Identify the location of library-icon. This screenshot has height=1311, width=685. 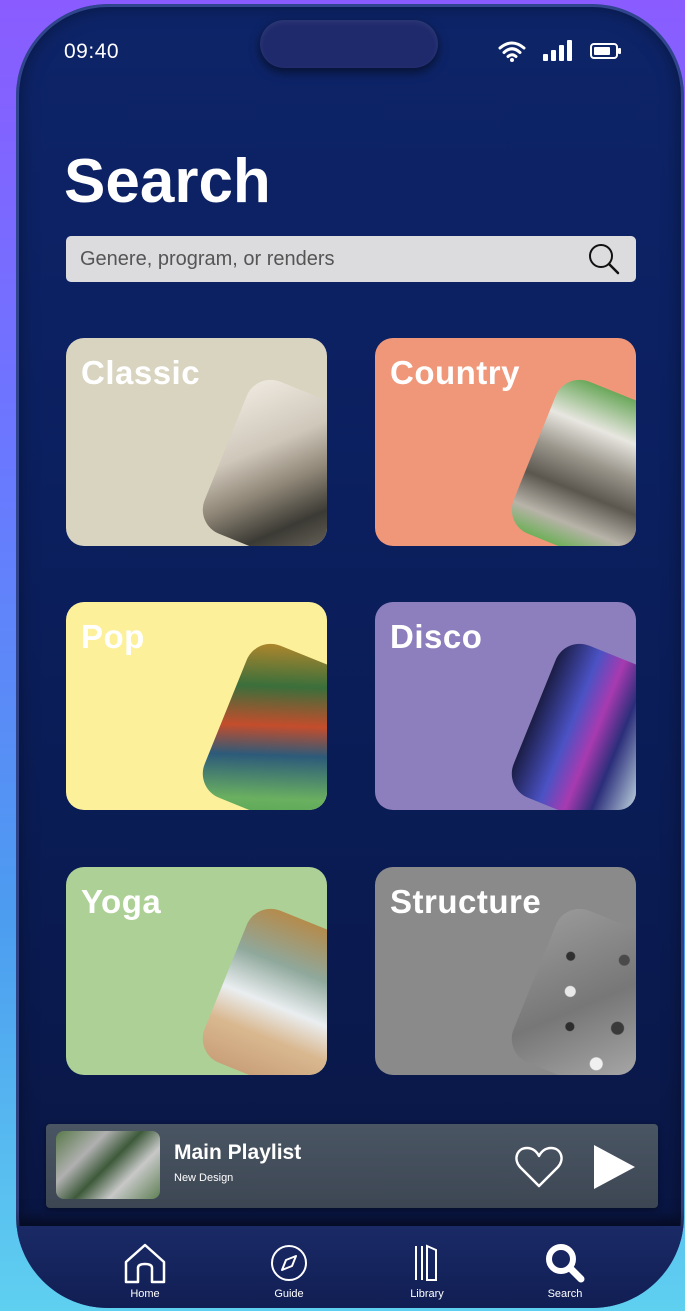
(426, 1262).